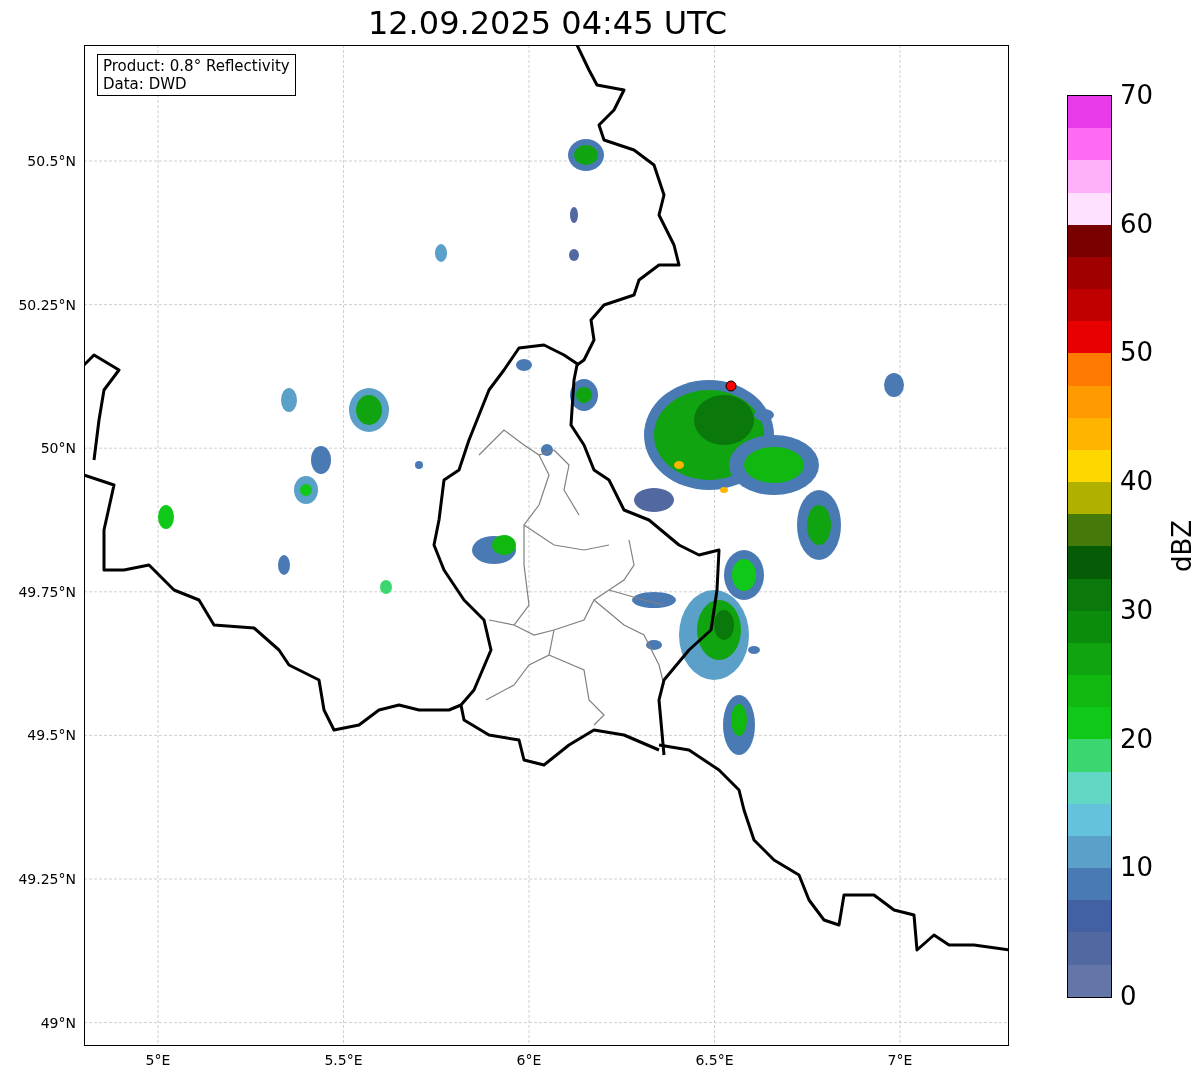 The image size is (1202, 1081). Describe the element at coordinates (529, 1060) in the screenshot. I see `longitude-tick-label: 6°E` at that location.